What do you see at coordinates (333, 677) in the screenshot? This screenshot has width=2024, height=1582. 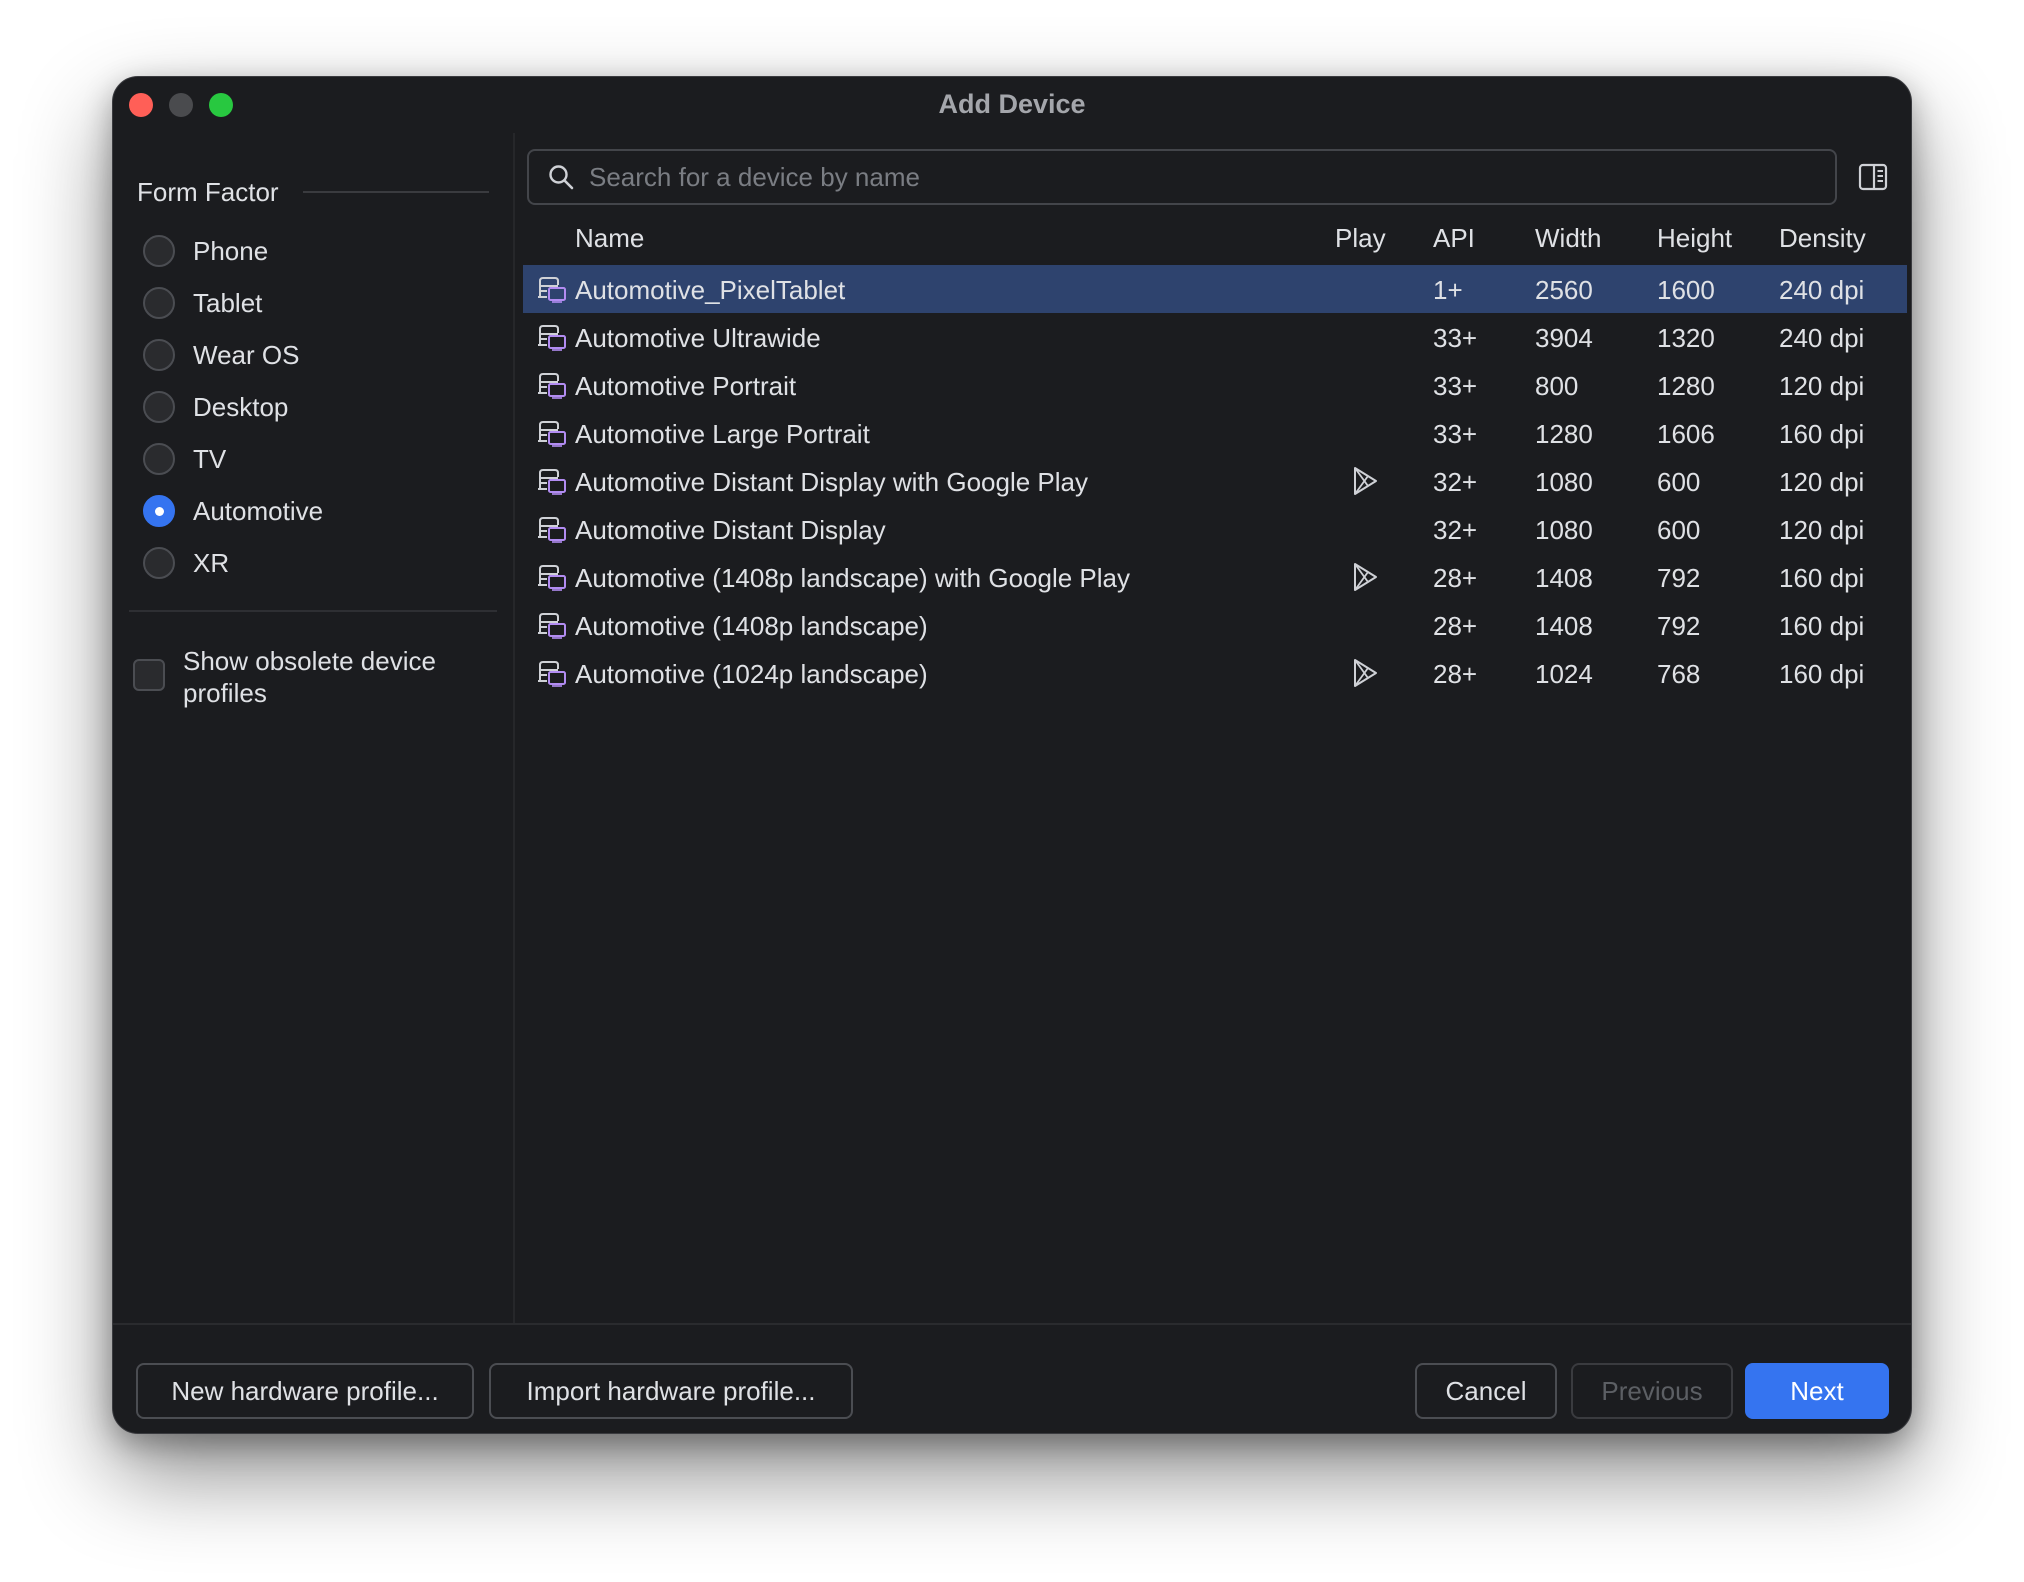 I see `show-obsolete-label: Show obsolete device profiles` at bounding box center [333, 677].